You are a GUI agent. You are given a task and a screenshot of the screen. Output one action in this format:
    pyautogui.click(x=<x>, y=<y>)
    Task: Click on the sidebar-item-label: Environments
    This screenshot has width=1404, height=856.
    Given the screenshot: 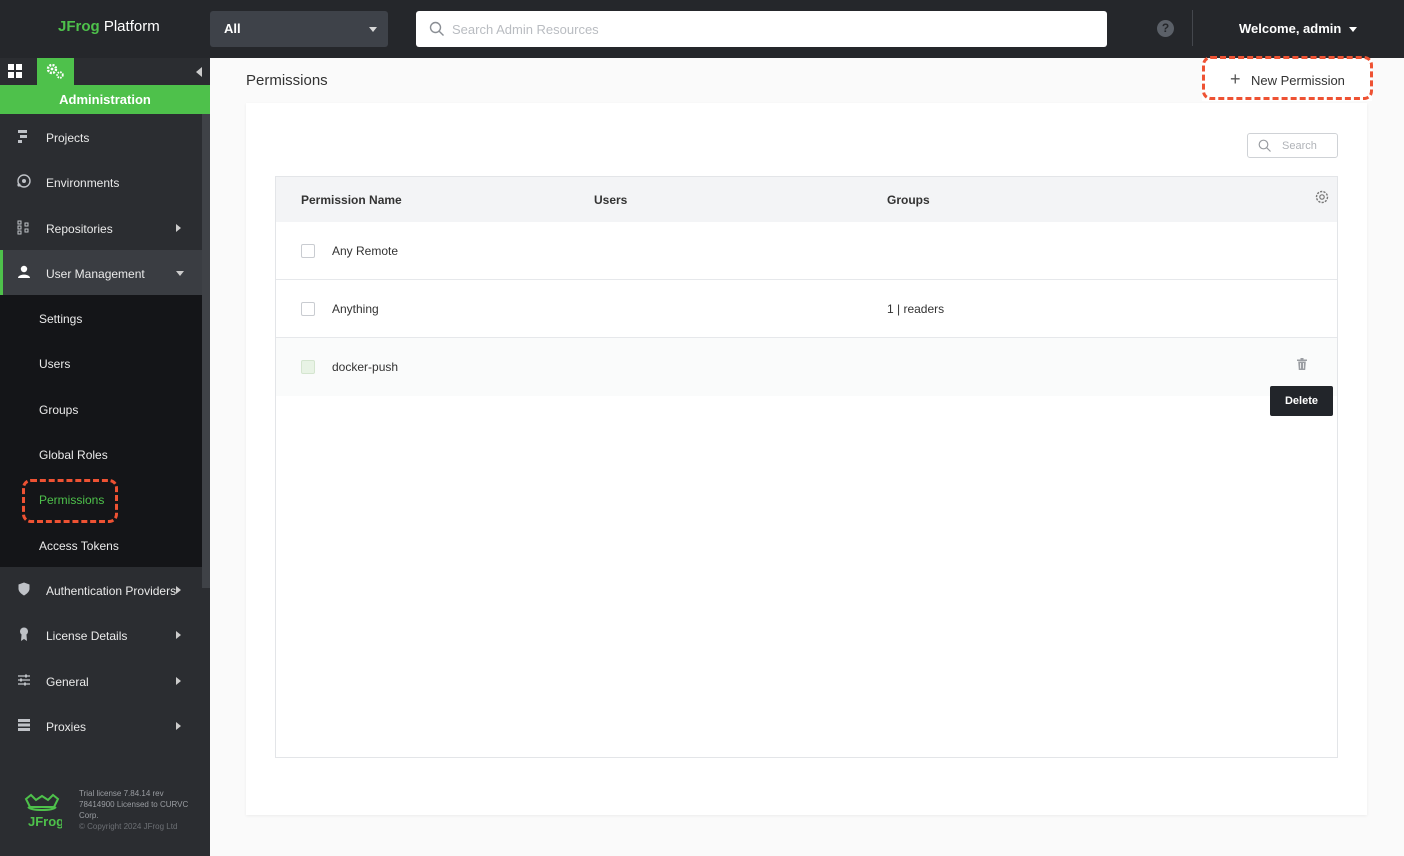 What is the action you would take?
    pyautogui.click(x=83, y=183)
    